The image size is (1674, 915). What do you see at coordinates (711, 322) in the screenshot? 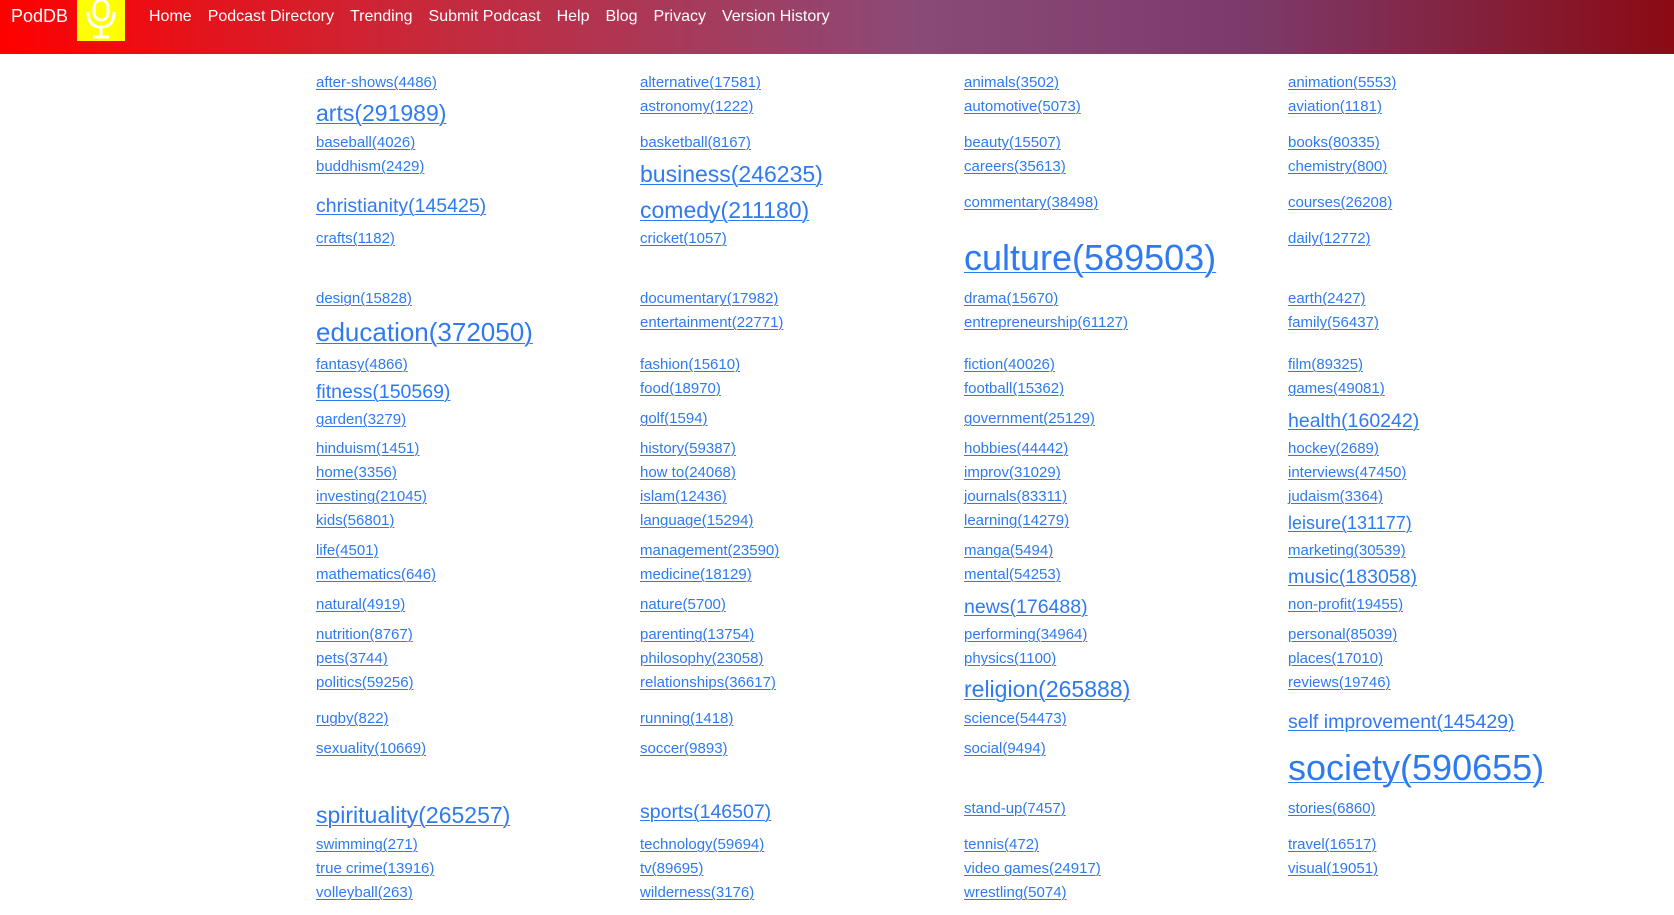
I see `category-link-entertainment: entertainment(22771)` at bounding box center [711, 322].